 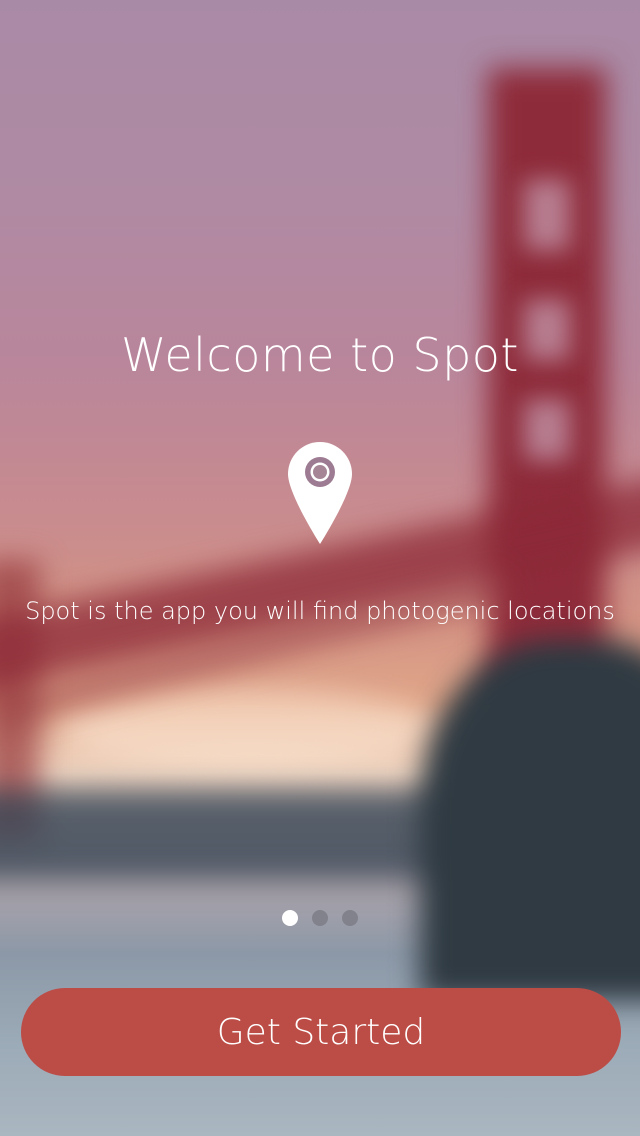 I want to click on get-started-button: Get Started, so click(x=321, y=1032).